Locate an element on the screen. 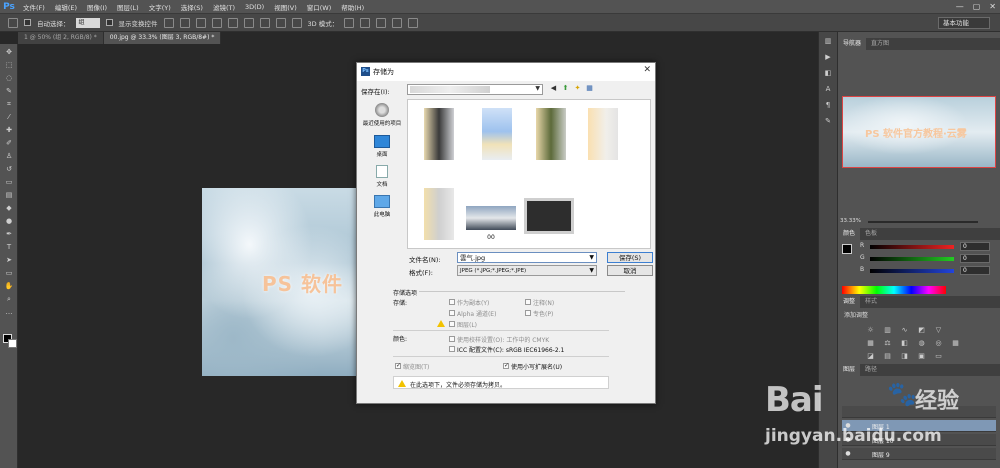 The width and height of the screenshot is (1000, 468). tab-histogram: 直方图 is located at coordinates (880, 44).